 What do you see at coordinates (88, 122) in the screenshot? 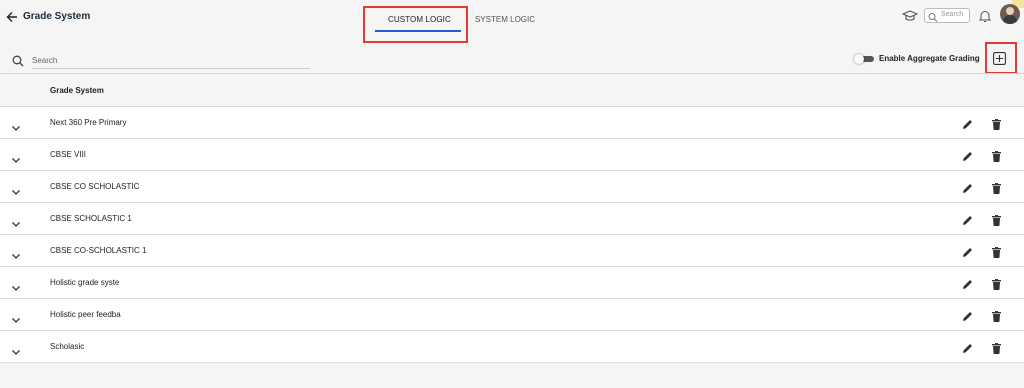
I see `grade-system-name: Next 360 Pre Primary` at bounding box center [88, 122].